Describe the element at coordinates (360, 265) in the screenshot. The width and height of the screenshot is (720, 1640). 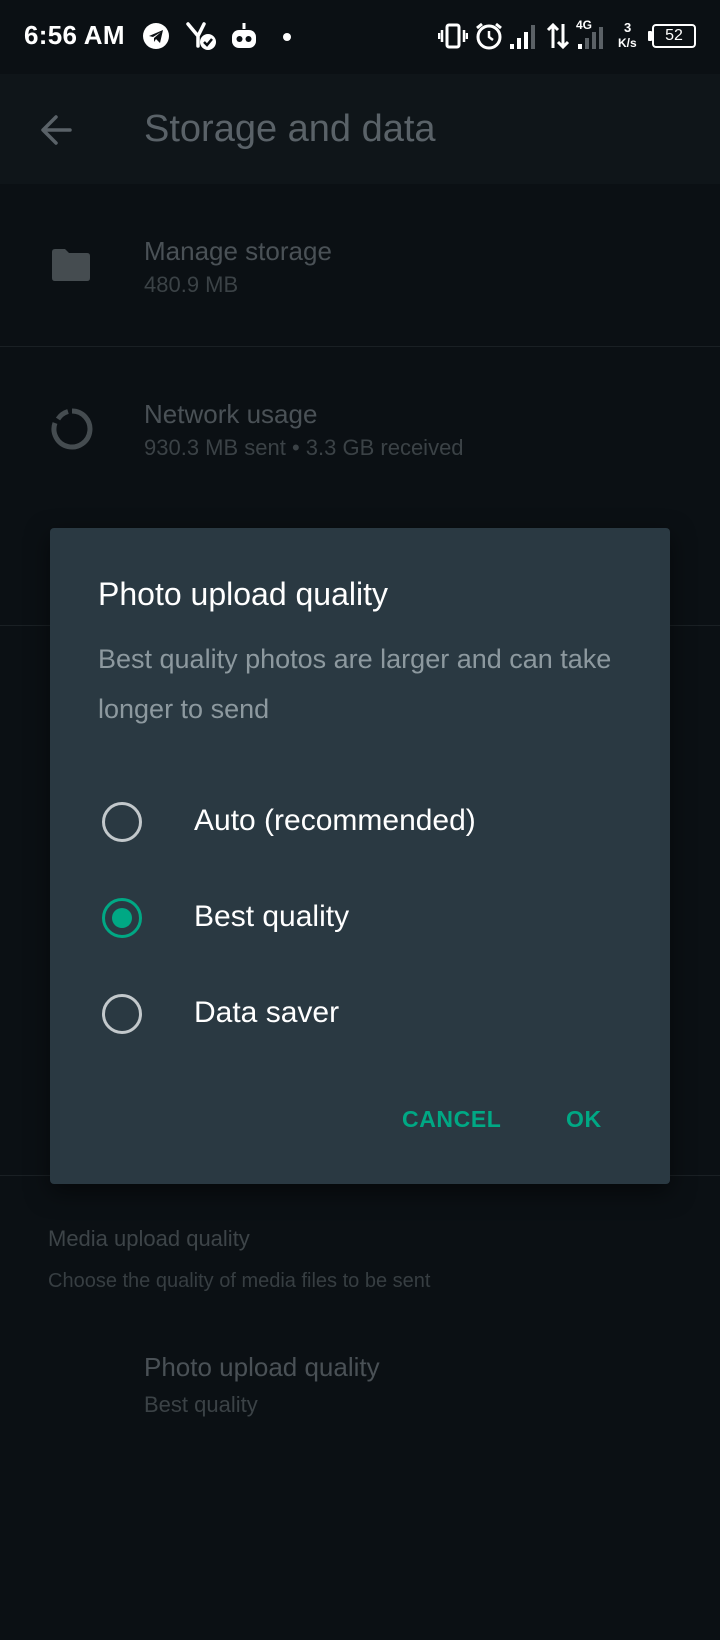
I see `manage-storage-item: Manage storage 480.9 MB` at that location.